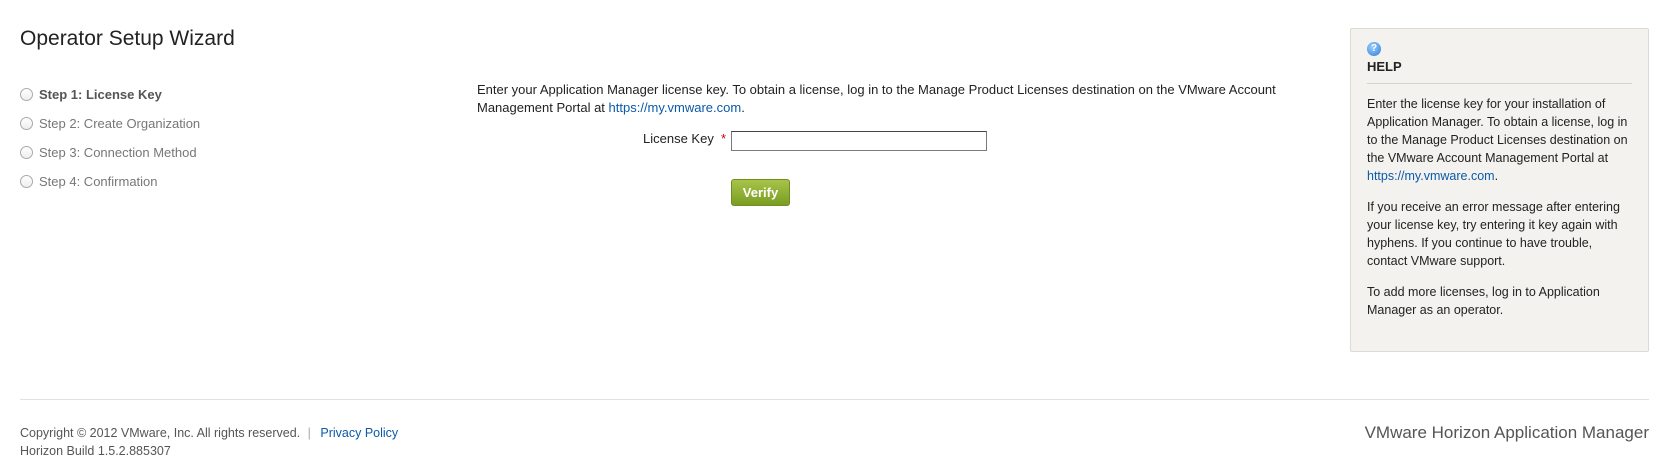  I want to click on license-key-label: License Key, so click(678, 138).